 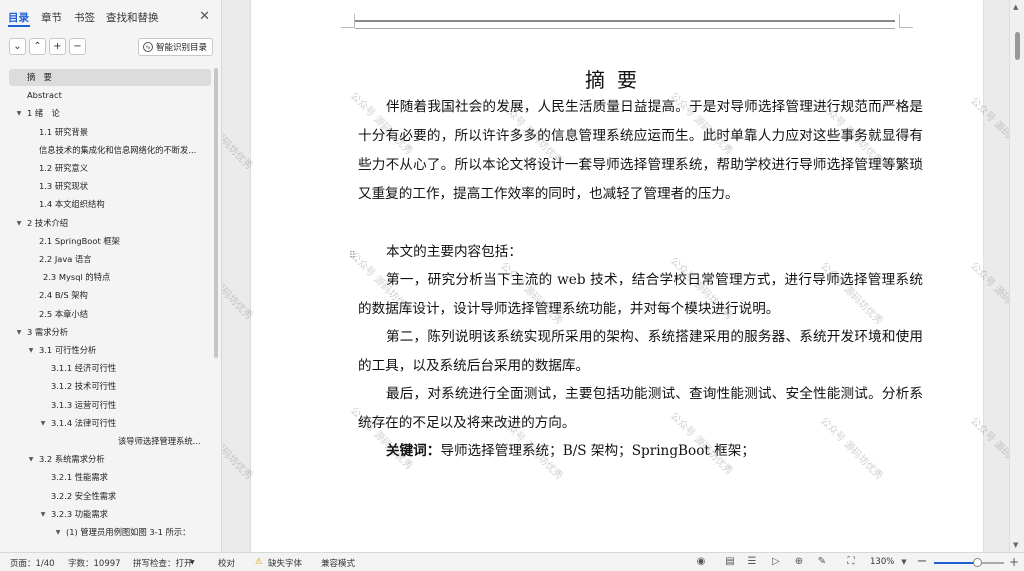 What do you see at coordinates (124, 168) in the screenshot?
I see `toc-item: 1.2 研究意义` at bounding box center [124, 168].